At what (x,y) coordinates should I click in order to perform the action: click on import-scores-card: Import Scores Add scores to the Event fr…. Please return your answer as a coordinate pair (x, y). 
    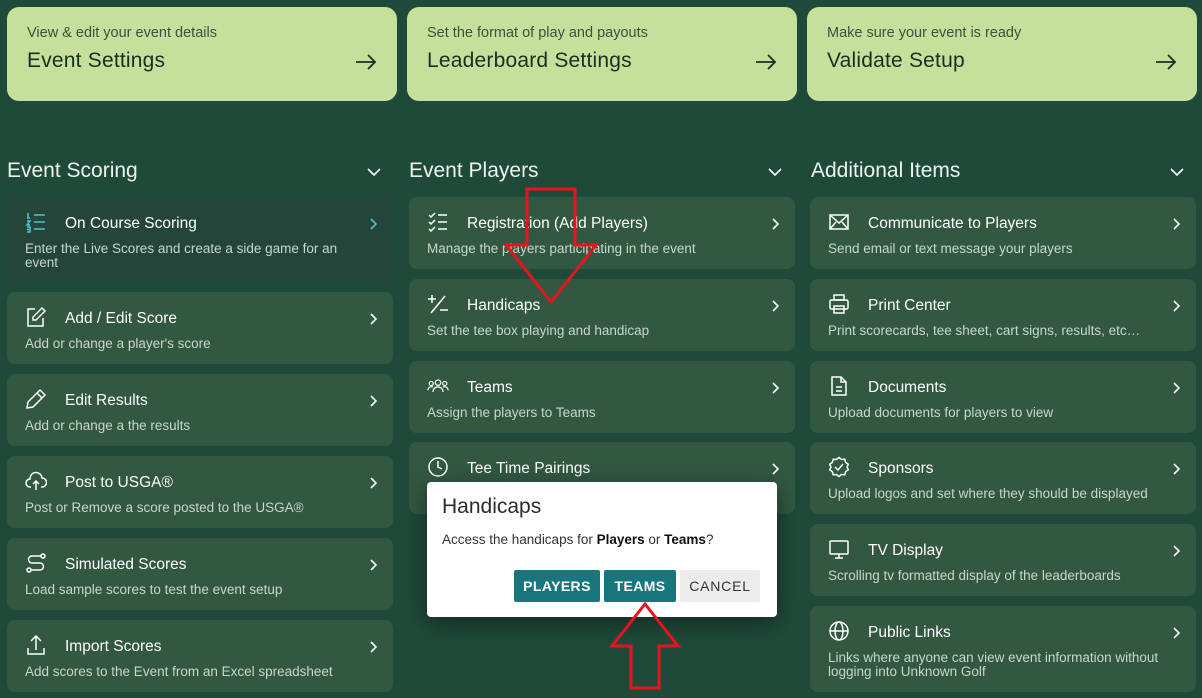
    Looking at the image, I should click on (200, 656).